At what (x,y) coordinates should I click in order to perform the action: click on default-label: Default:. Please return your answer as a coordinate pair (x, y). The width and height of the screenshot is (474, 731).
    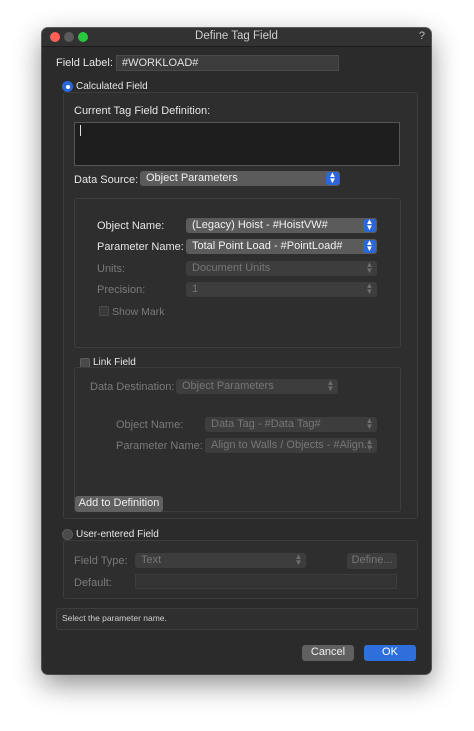
    Looking at the image, I should click on (93, 583).